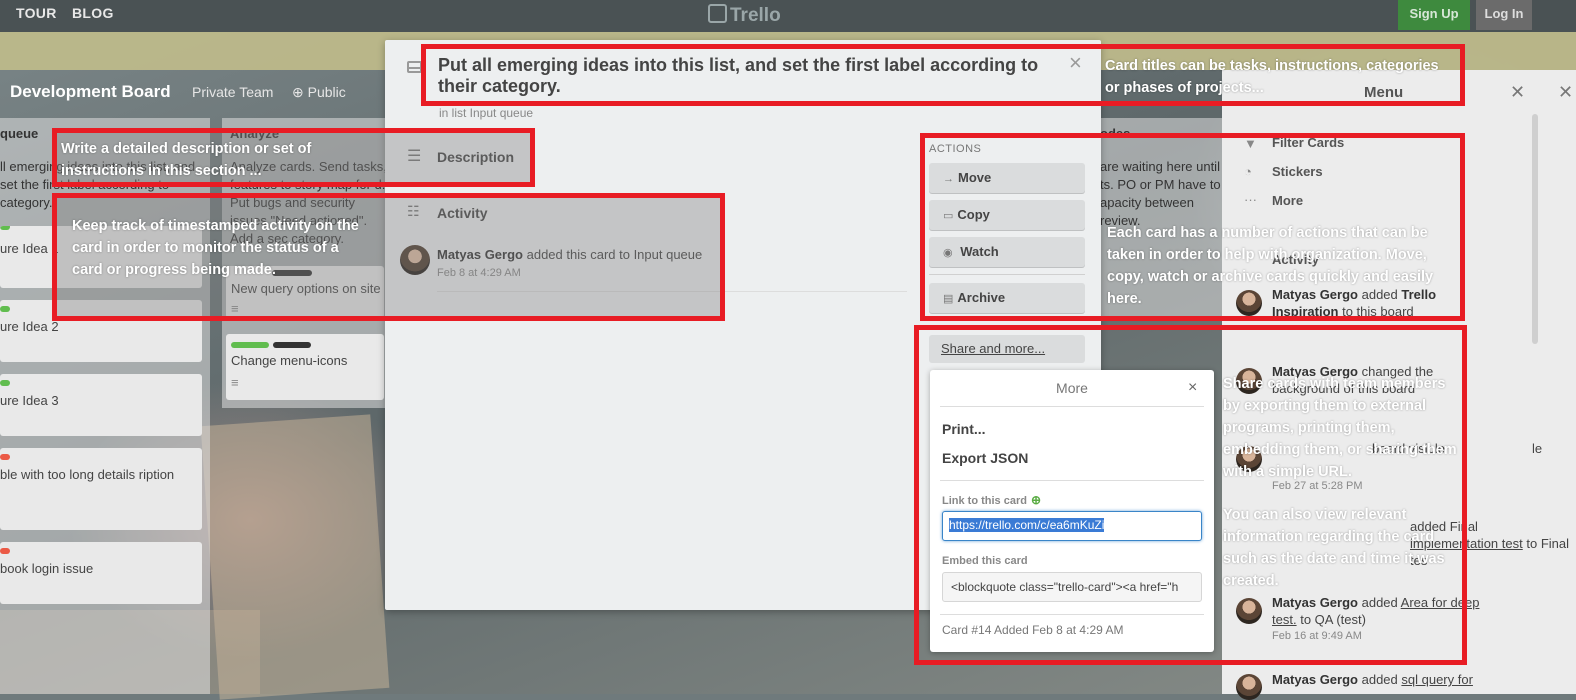 This screenshot has height=700, width=1576. Describe the element at coordinates (788, 16) in the screenshot. I see `top-nav-bar: TOUR BLOG Trello` at that location.